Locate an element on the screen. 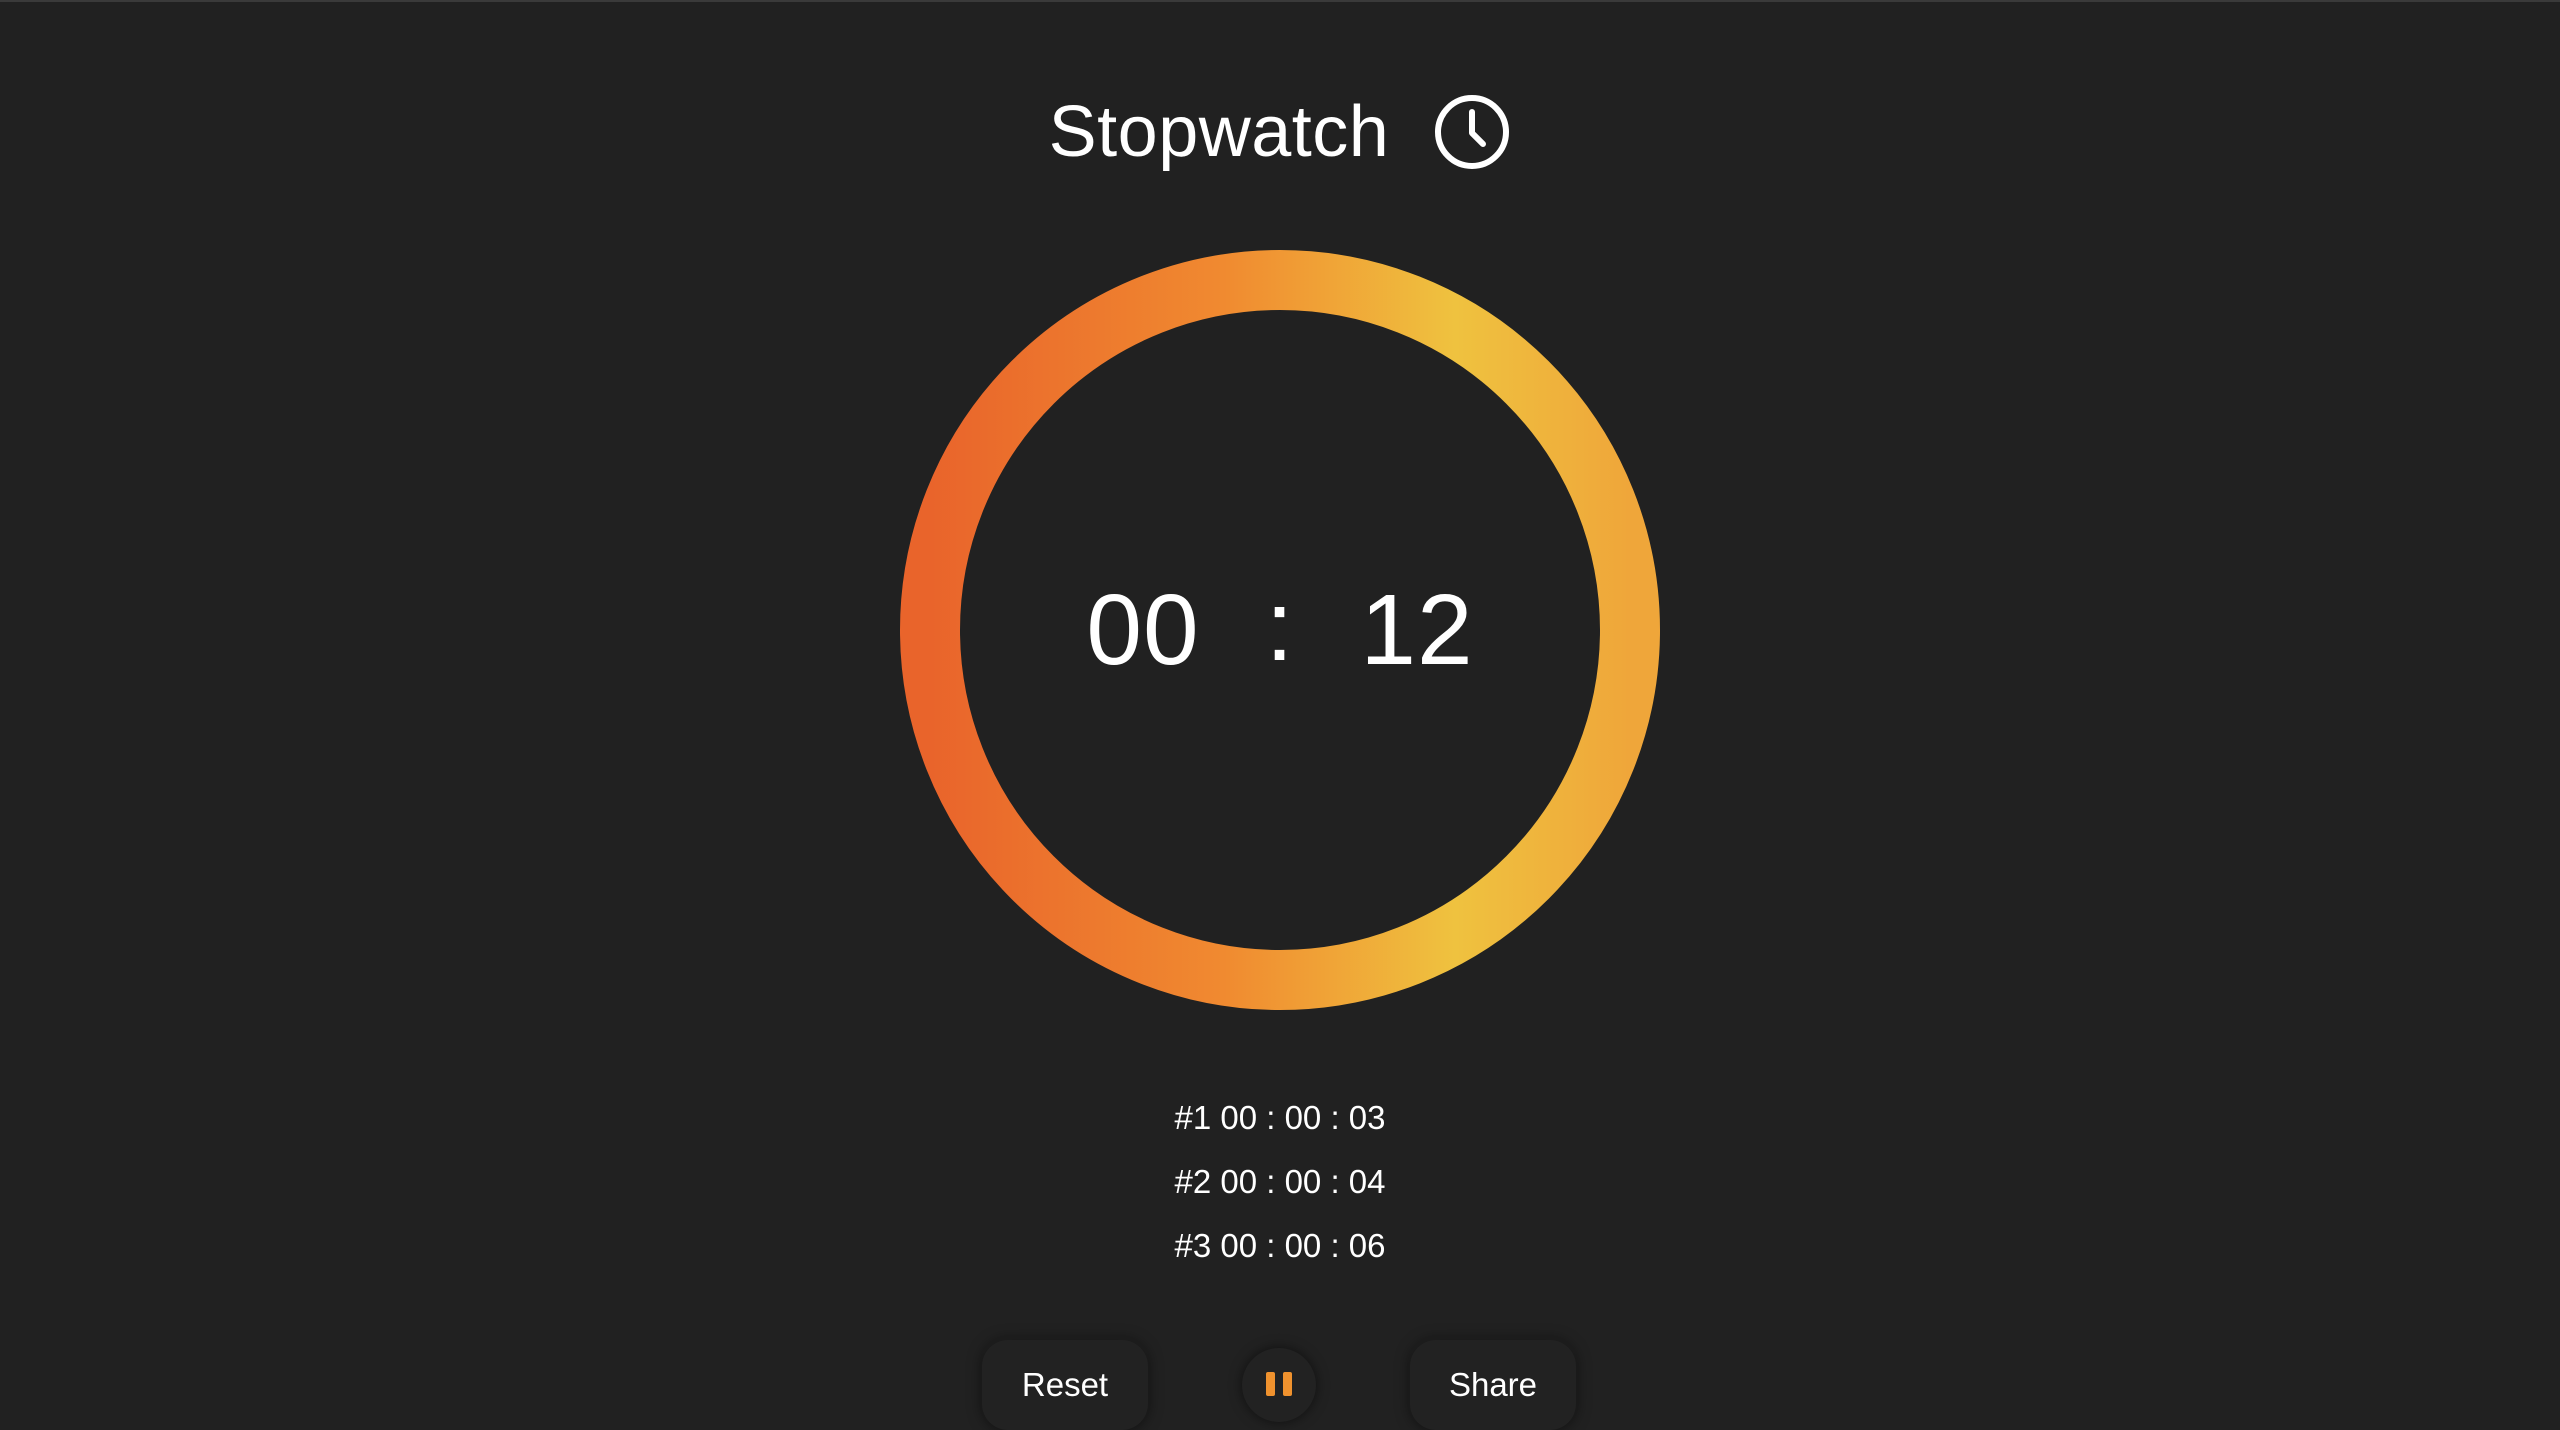 This screenshot has height=1430, width=2560. window-top-border is located at coordinates (1280, 1).